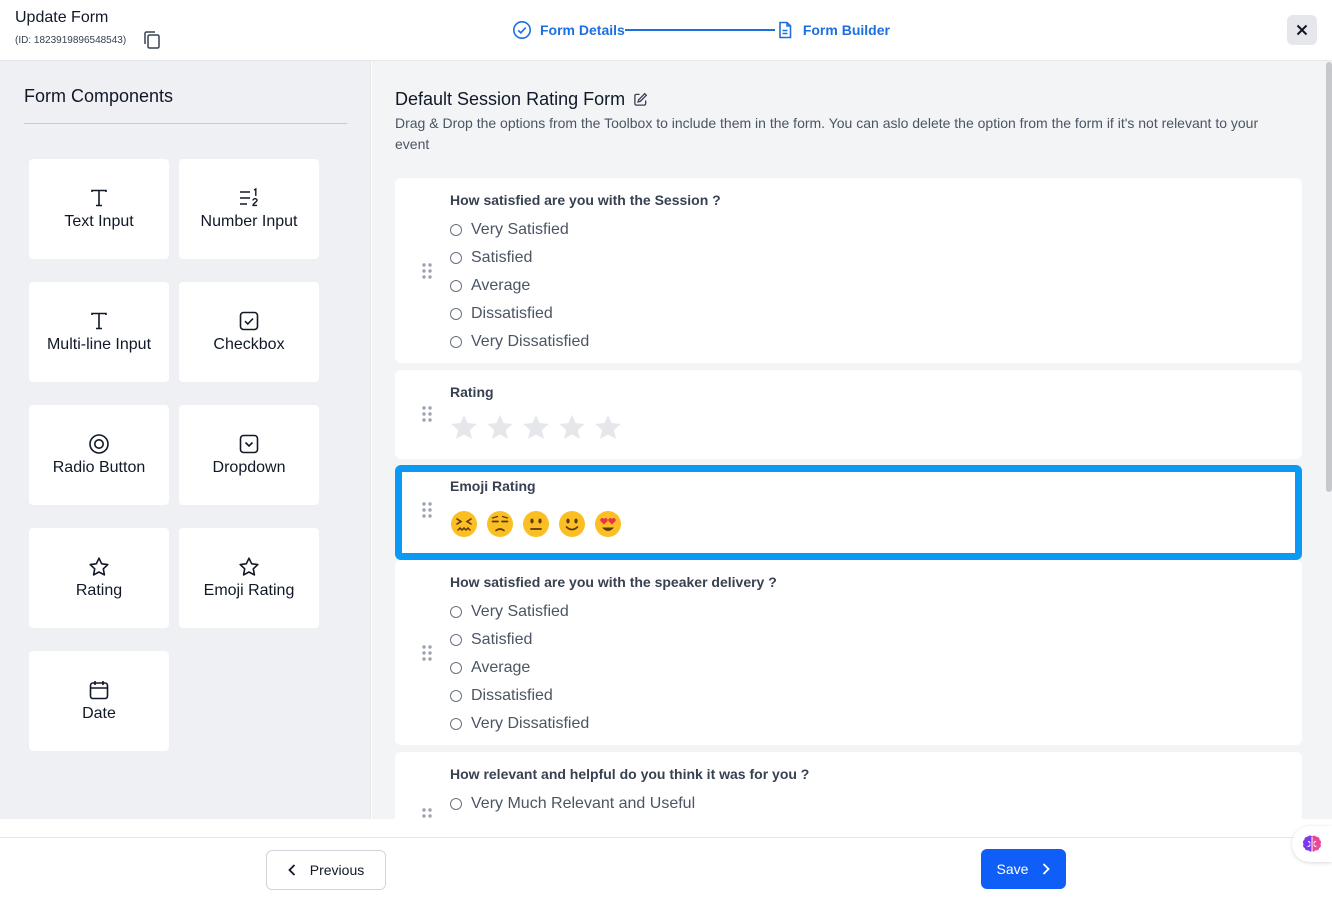  What do you see at coordinates (493, 486) in the screenshot?
I see `question-label: Emoji Rating` at bounding box center [493, 486].